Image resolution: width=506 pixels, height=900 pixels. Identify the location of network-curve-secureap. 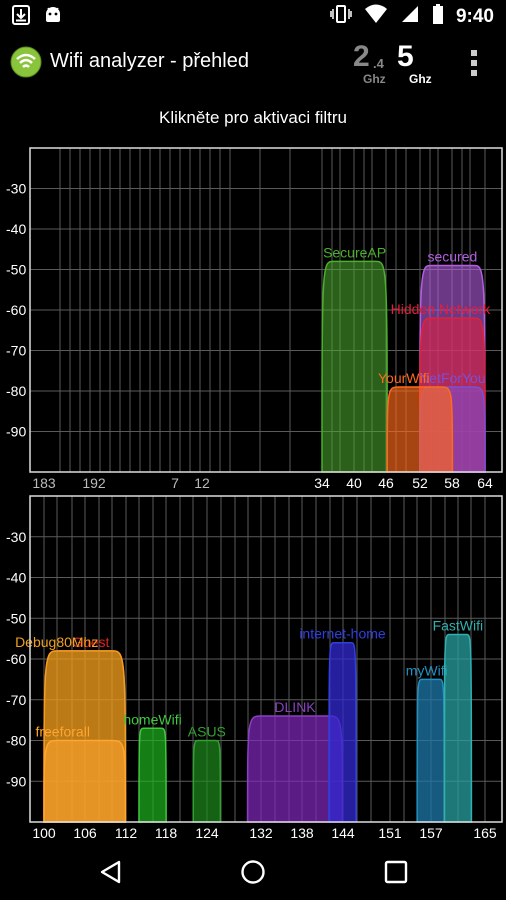
(354, 366).